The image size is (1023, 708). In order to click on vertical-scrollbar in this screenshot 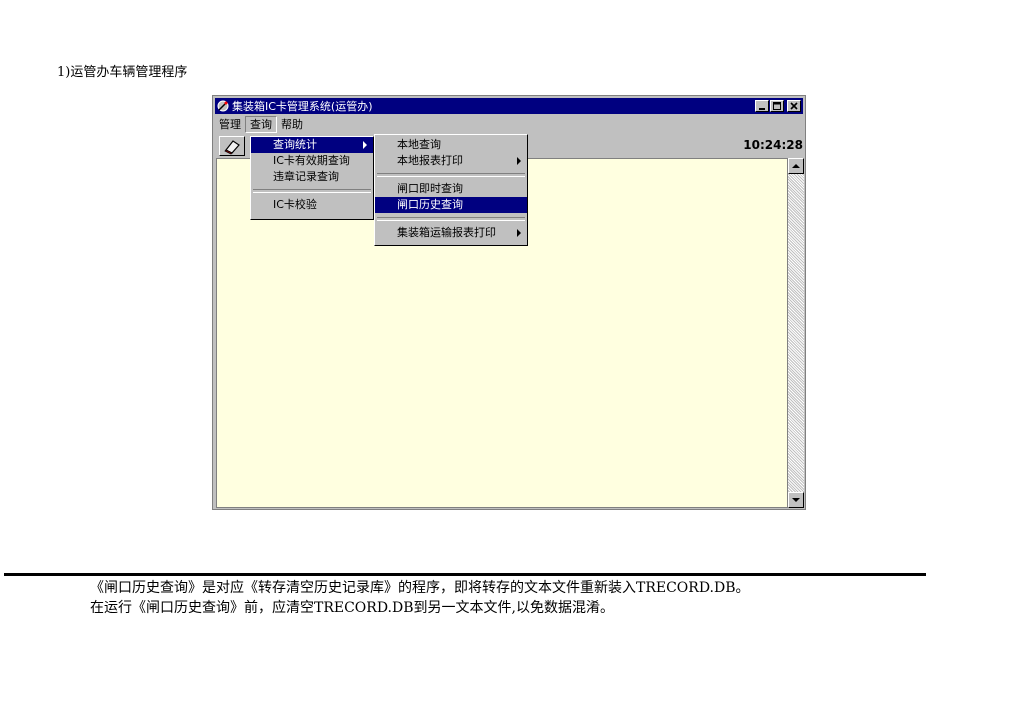, I will do `click(796, 333)`.